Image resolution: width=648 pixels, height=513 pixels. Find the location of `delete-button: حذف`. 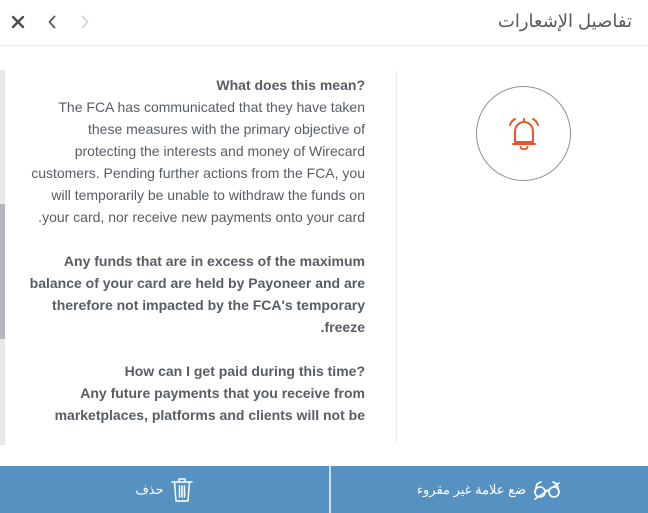

delete-button: حذف is located at coordinates (164, 489).